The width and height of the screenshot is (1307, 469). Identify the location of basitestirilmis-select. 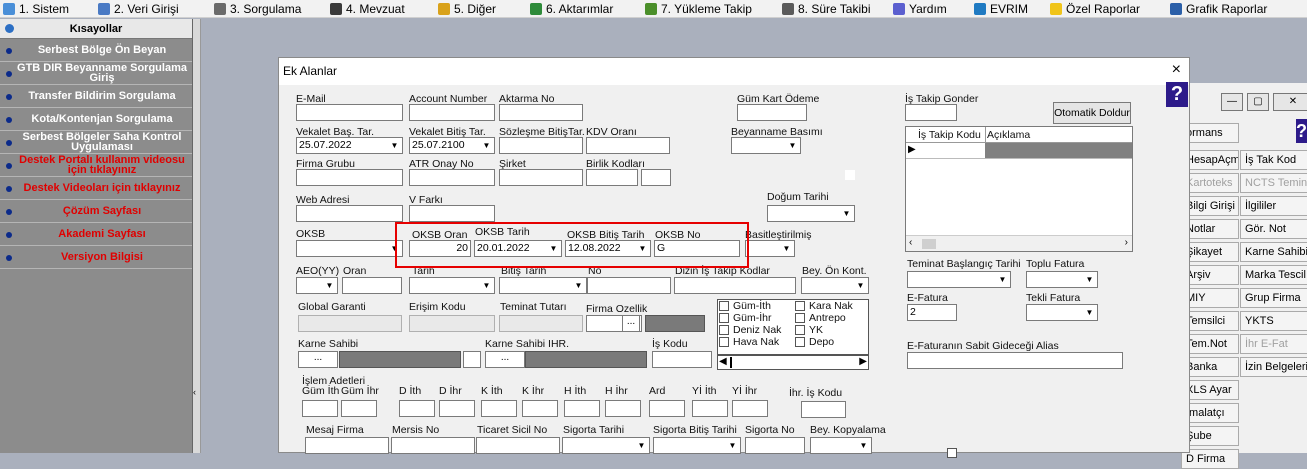
(770, 248).